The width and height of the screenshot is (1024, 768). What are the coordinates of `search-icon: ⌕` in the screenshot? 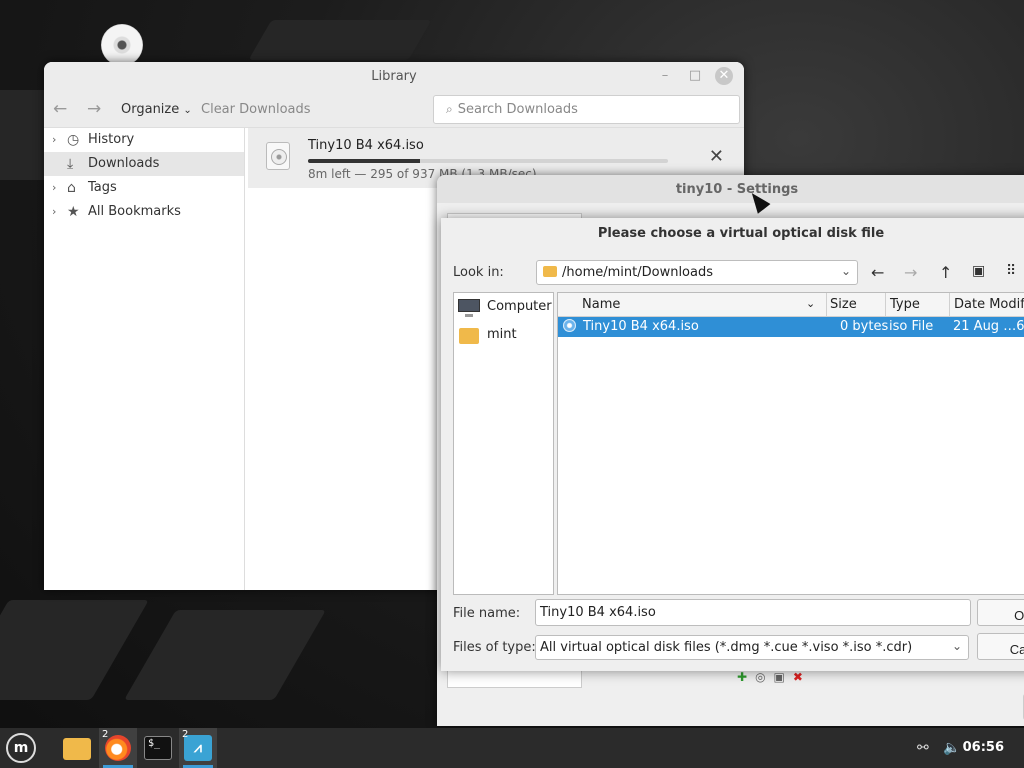 It's located at (449, 109).